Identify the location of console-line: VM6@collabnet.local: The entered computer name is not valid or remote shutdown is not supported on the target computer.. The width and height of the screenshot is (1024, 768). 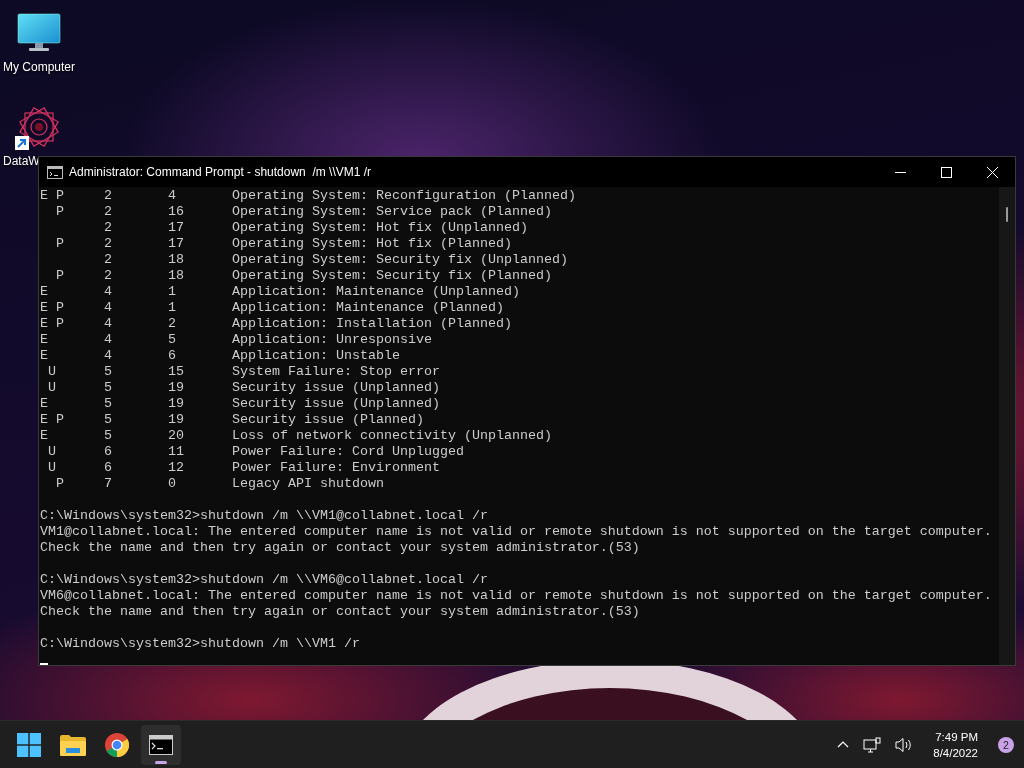
(516, 596).